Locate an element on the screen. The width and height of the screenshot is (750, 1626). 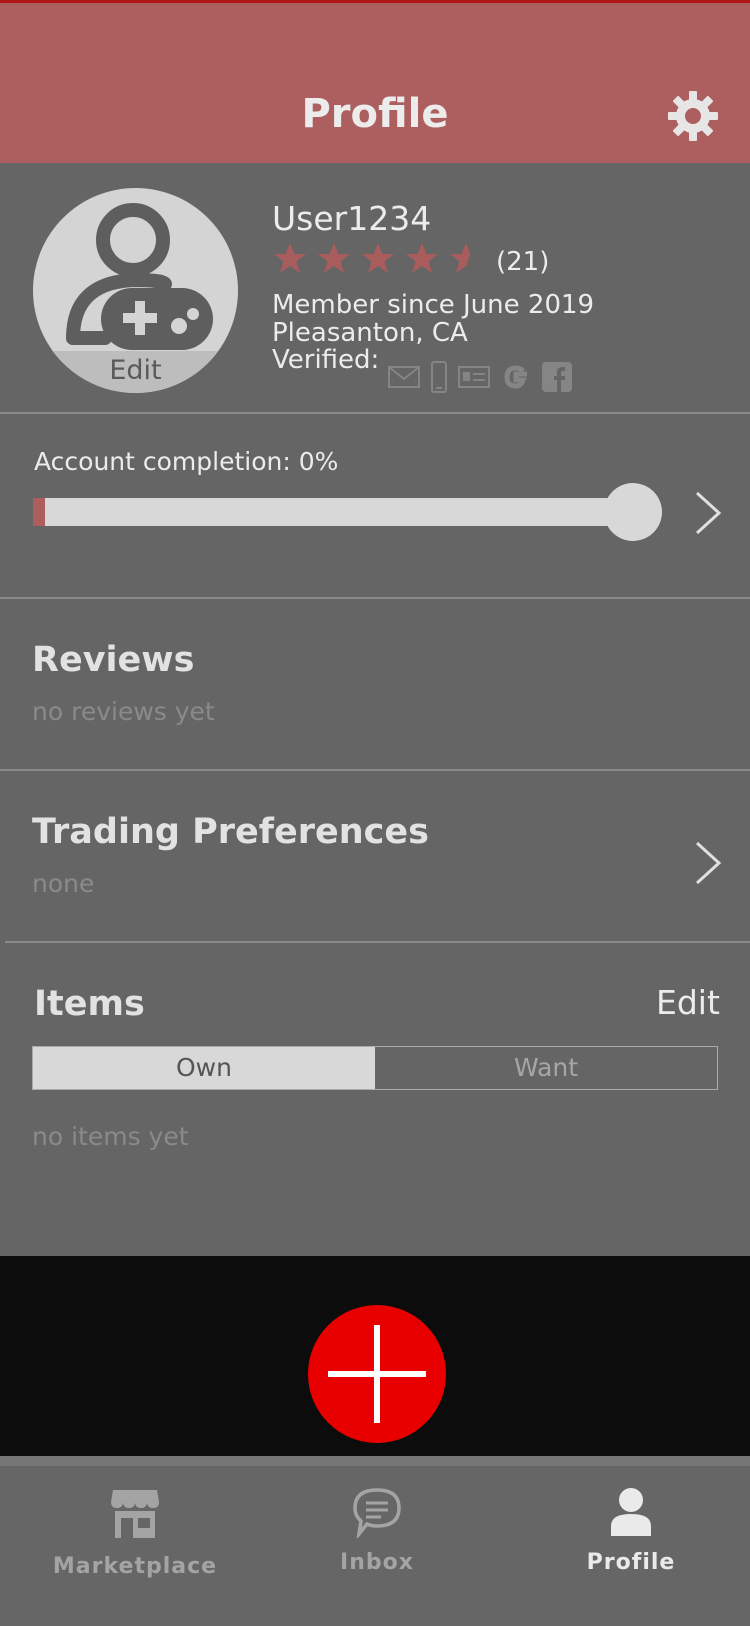
tab-profile: Profile is located at coordinates (628, 1546).